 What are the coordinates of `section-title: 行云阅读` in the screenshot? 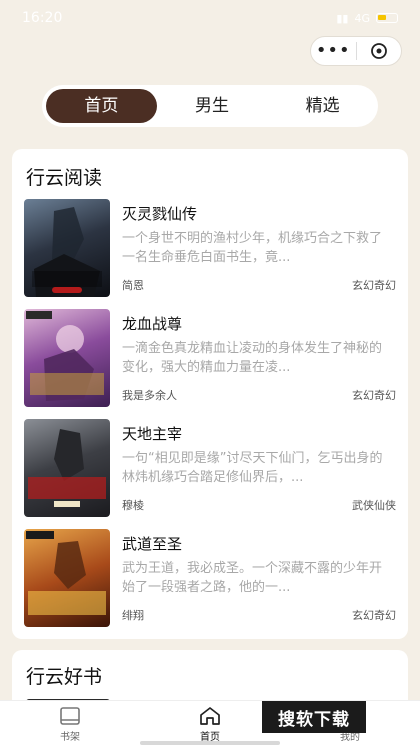 It's located at (64, 178).